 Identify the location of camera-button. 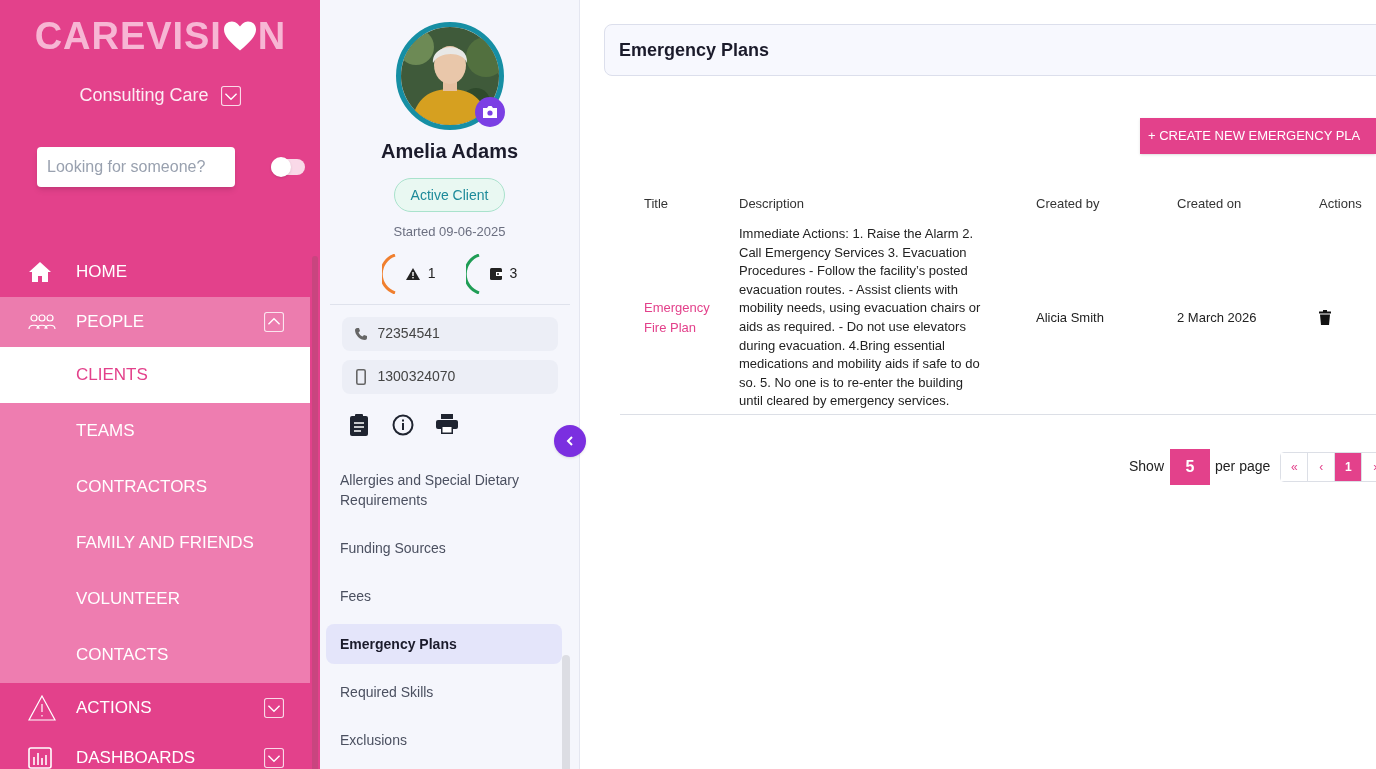
(489, 112).